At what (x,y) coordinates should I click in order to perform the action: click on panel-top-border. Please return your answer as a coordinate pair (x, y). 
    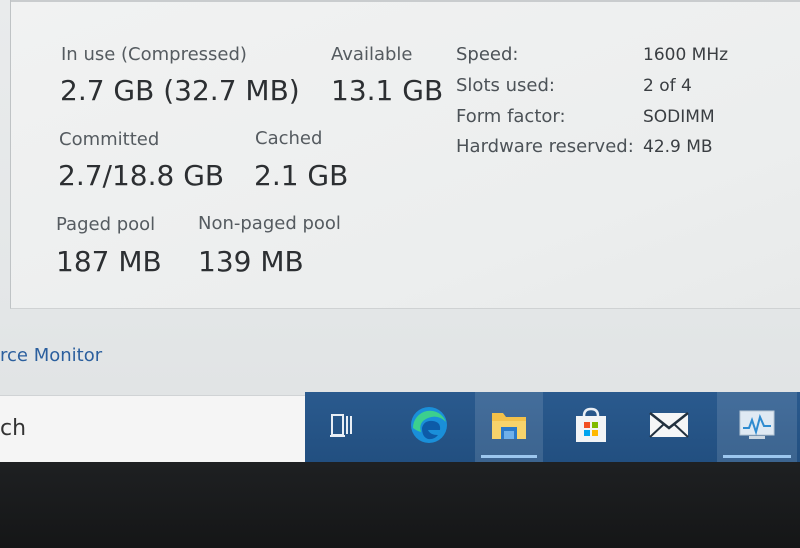
    Looking at the image, I should click on (405, 1).